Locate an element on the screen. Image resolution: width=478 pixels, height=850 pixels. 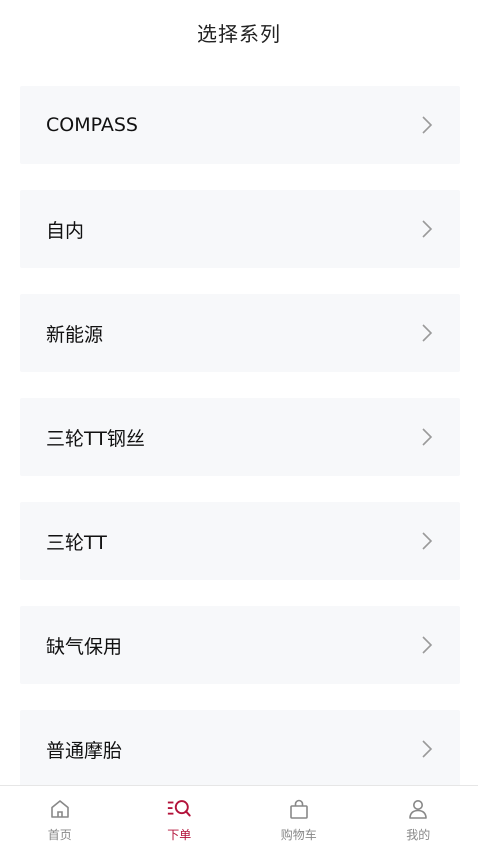
series-item-label: 自内 is located at coordinates (65, 230).